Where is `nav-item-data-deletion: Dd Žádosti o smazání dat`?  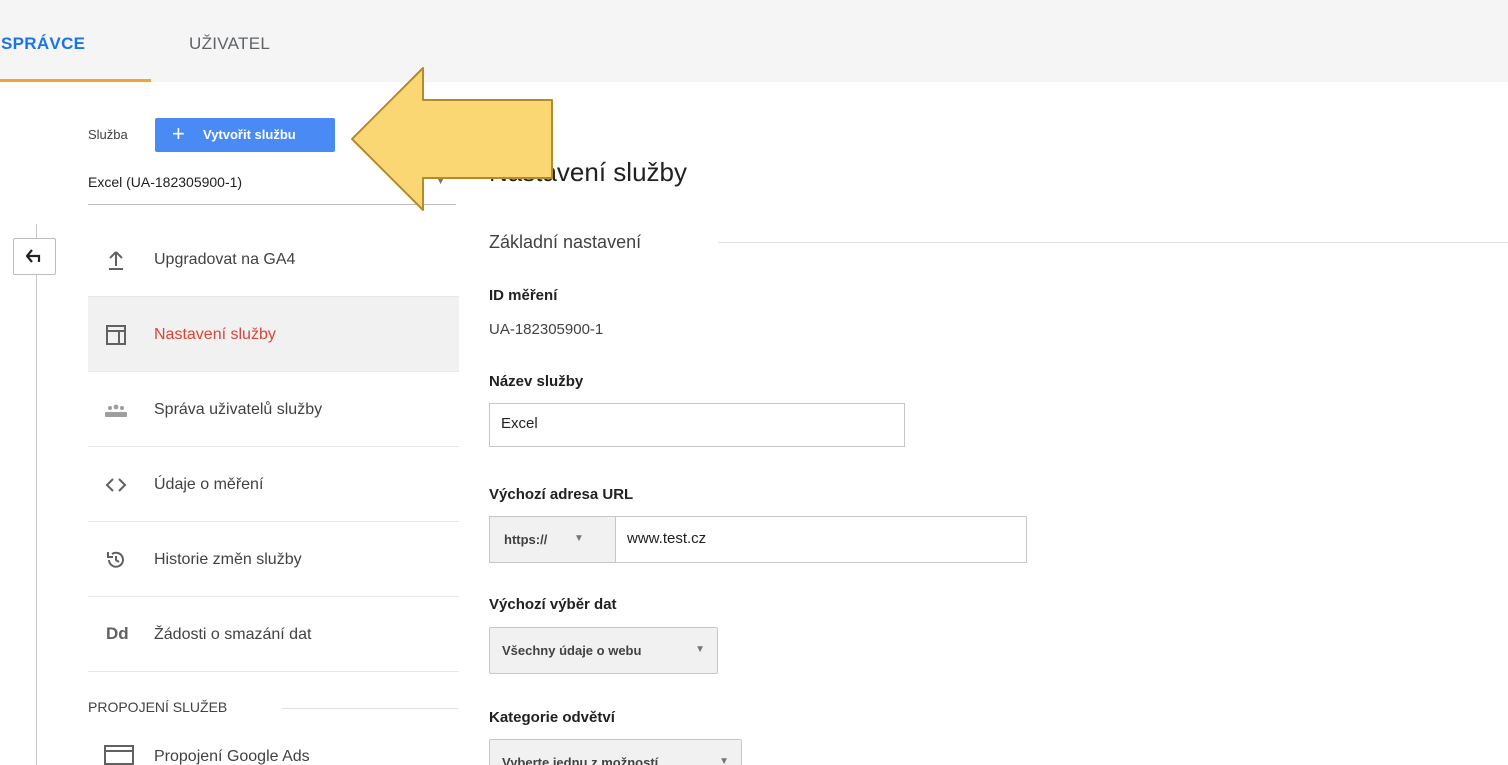 nav-item-data-deletion: Dd Žádosti o smazání dat is located at coordinates (273, 634).